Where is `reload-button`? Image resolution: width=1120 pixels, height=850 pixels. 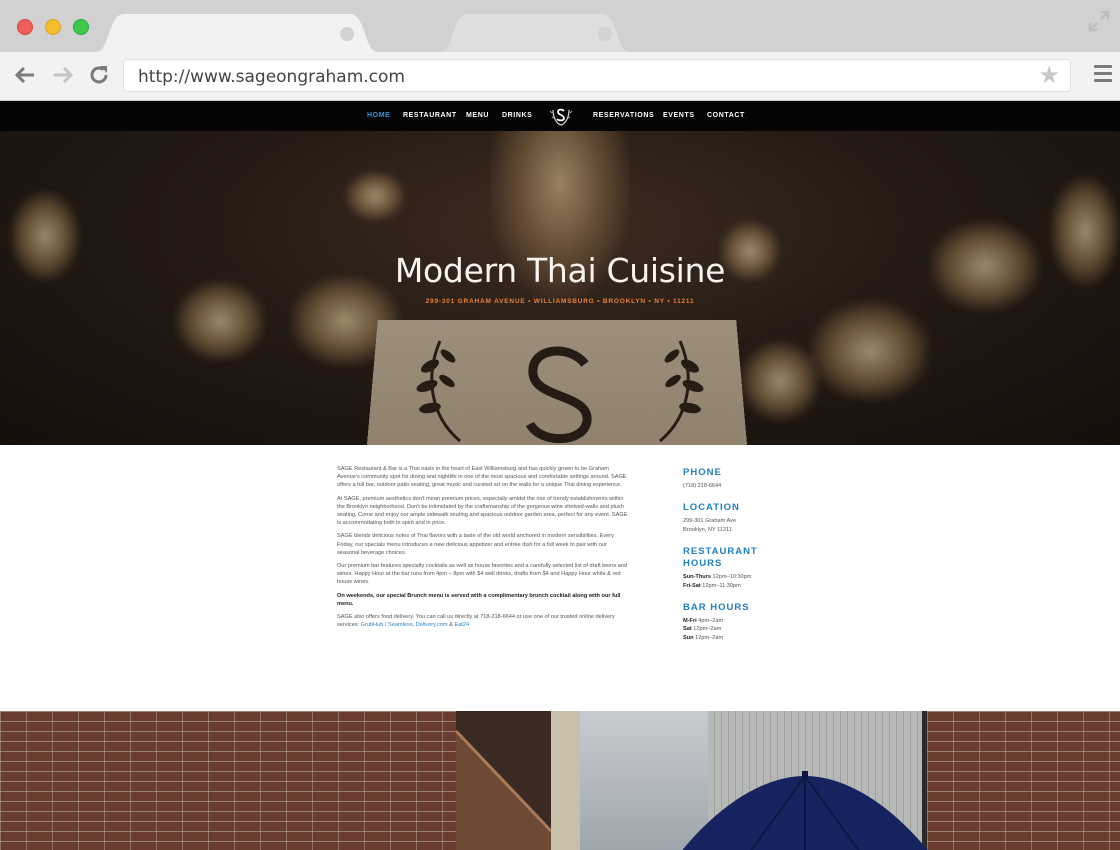
reload-button is located at coordinates (99, 75).